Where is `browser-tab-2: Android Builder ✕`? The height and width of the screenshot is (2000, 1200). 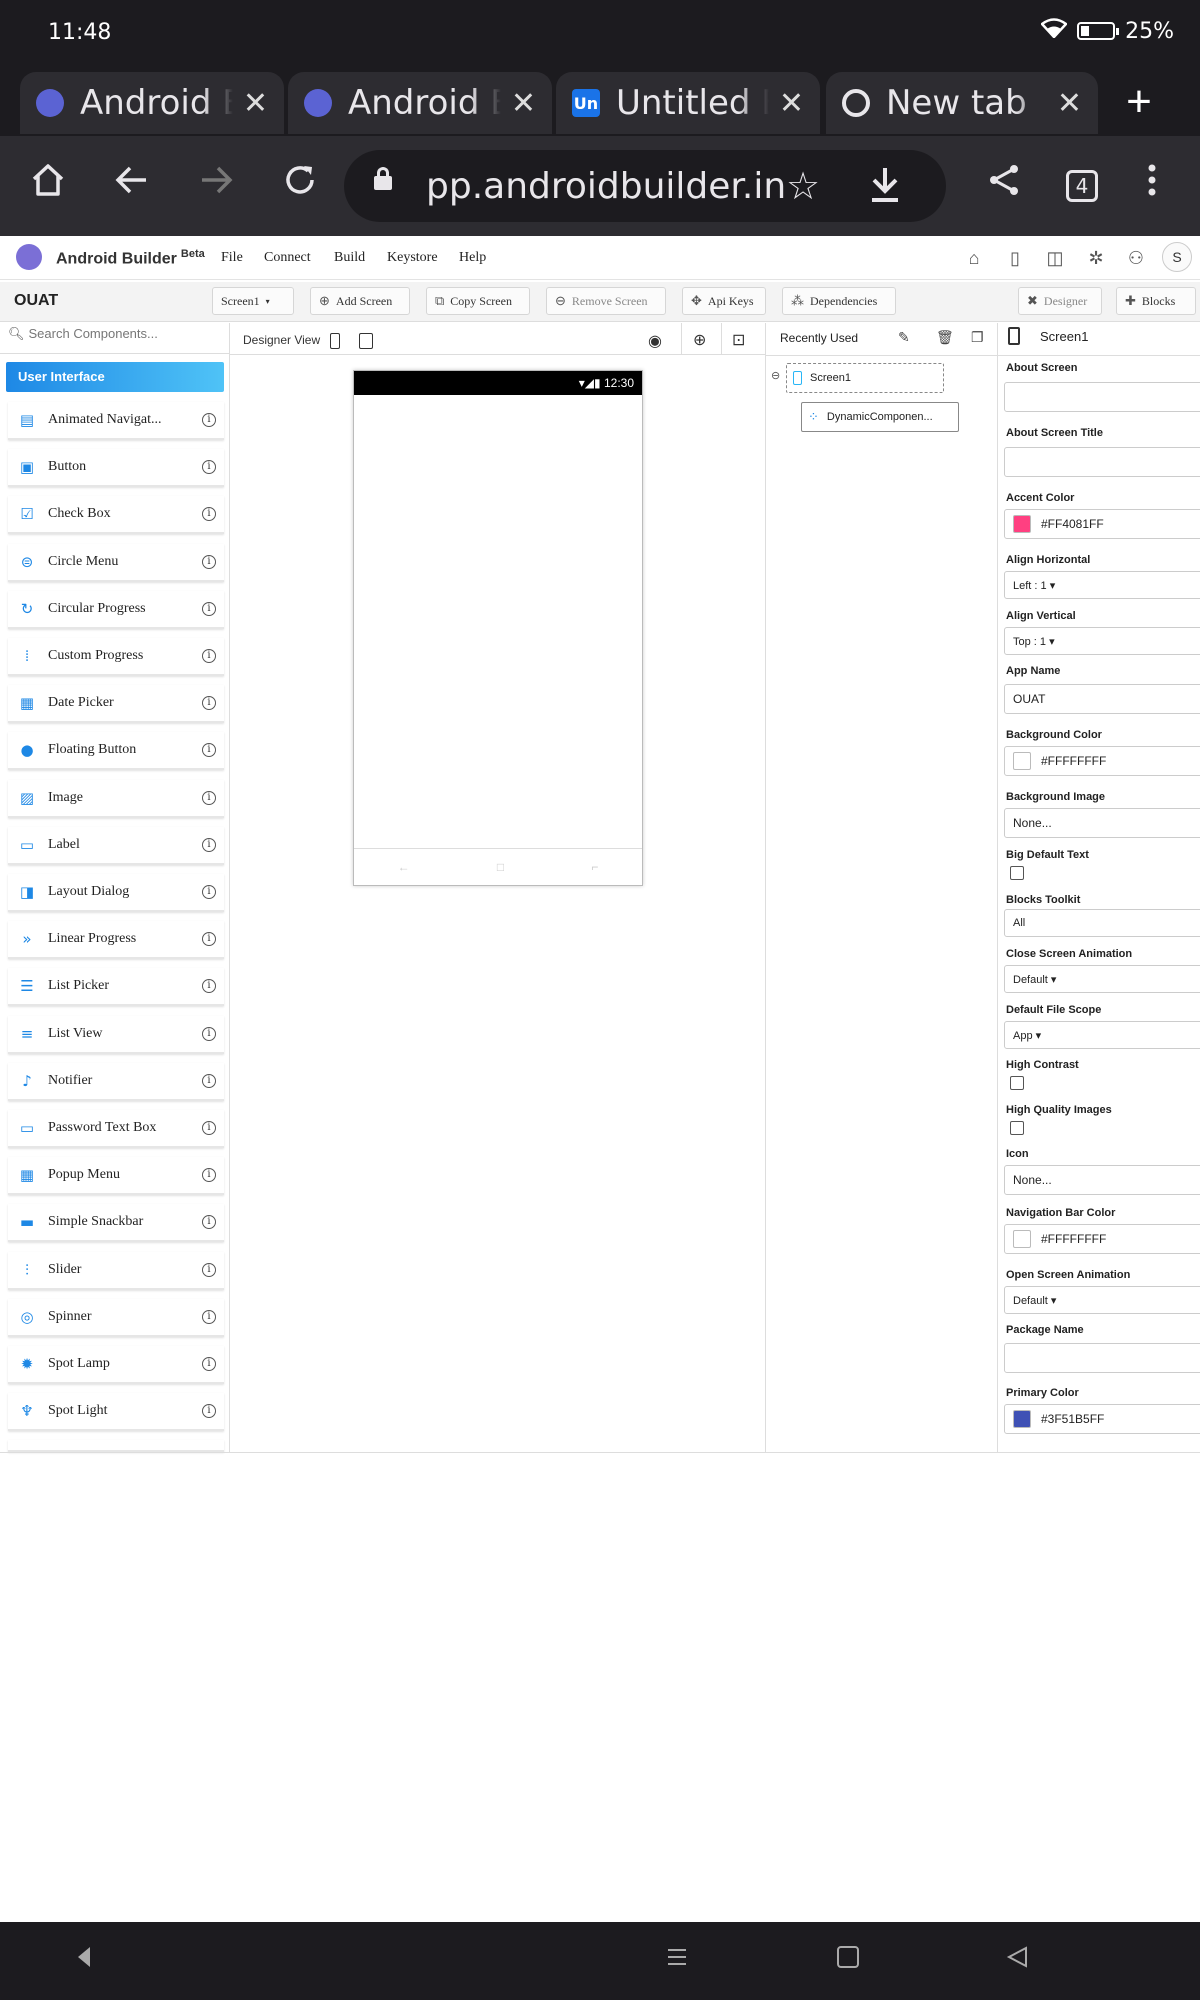 browser-tab-2: Android Builder ✕ is located at coordinates (420, 103).